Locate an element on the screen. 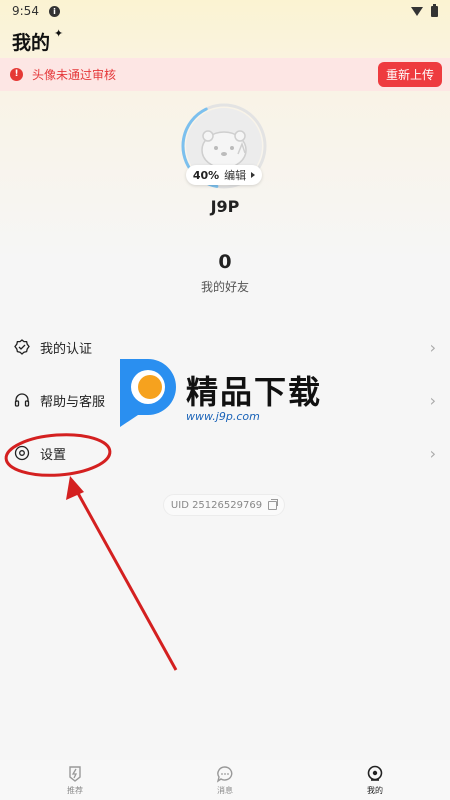 Image resolution: width=450 pixels, height=800 pixels. tab-recommend: 推荐 is located at coordinates (75, 780).